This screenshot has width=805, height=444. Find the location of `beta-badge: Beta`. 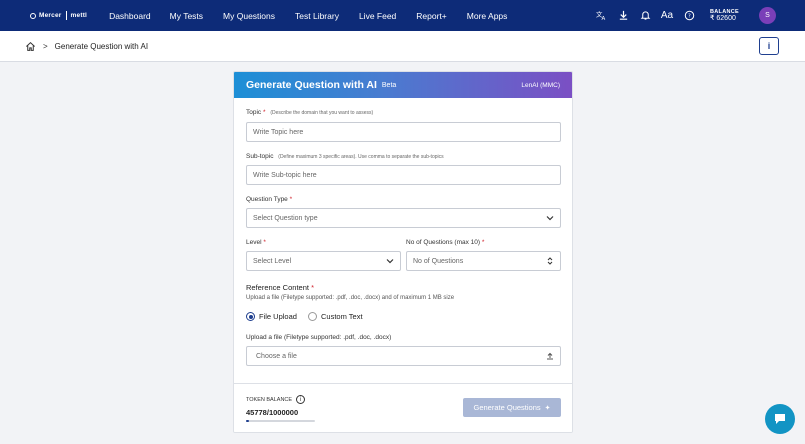

beta-badge: Beta is located at coordinates (389, 85).